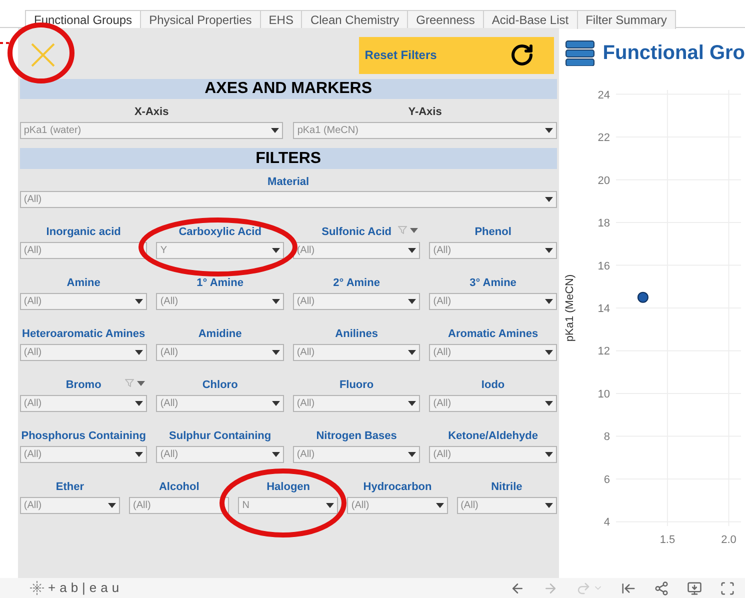 The height and width of the screenshot is (598, 745). Describe the element at coordinates (288, 89) in the screenshot. I see `section-header: AXES AND MARKERS` at that location.